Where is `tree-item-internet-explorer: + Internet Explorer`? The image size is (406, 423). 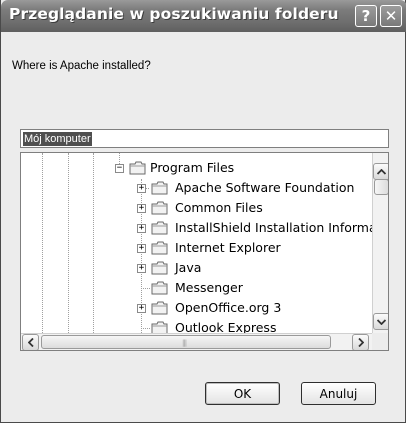 tree-item-internet-explorer: + Internet Explorer is located at coordinates (196, 248).